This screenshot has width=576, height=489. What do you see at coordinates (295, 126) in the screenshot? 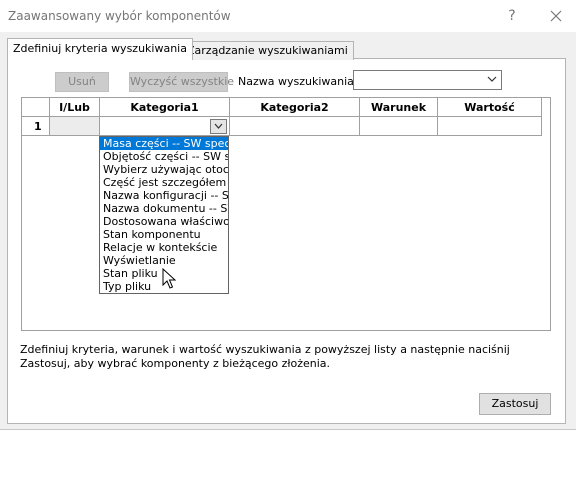
I see `grid-cell-category2` at bounding box center [295, 126].